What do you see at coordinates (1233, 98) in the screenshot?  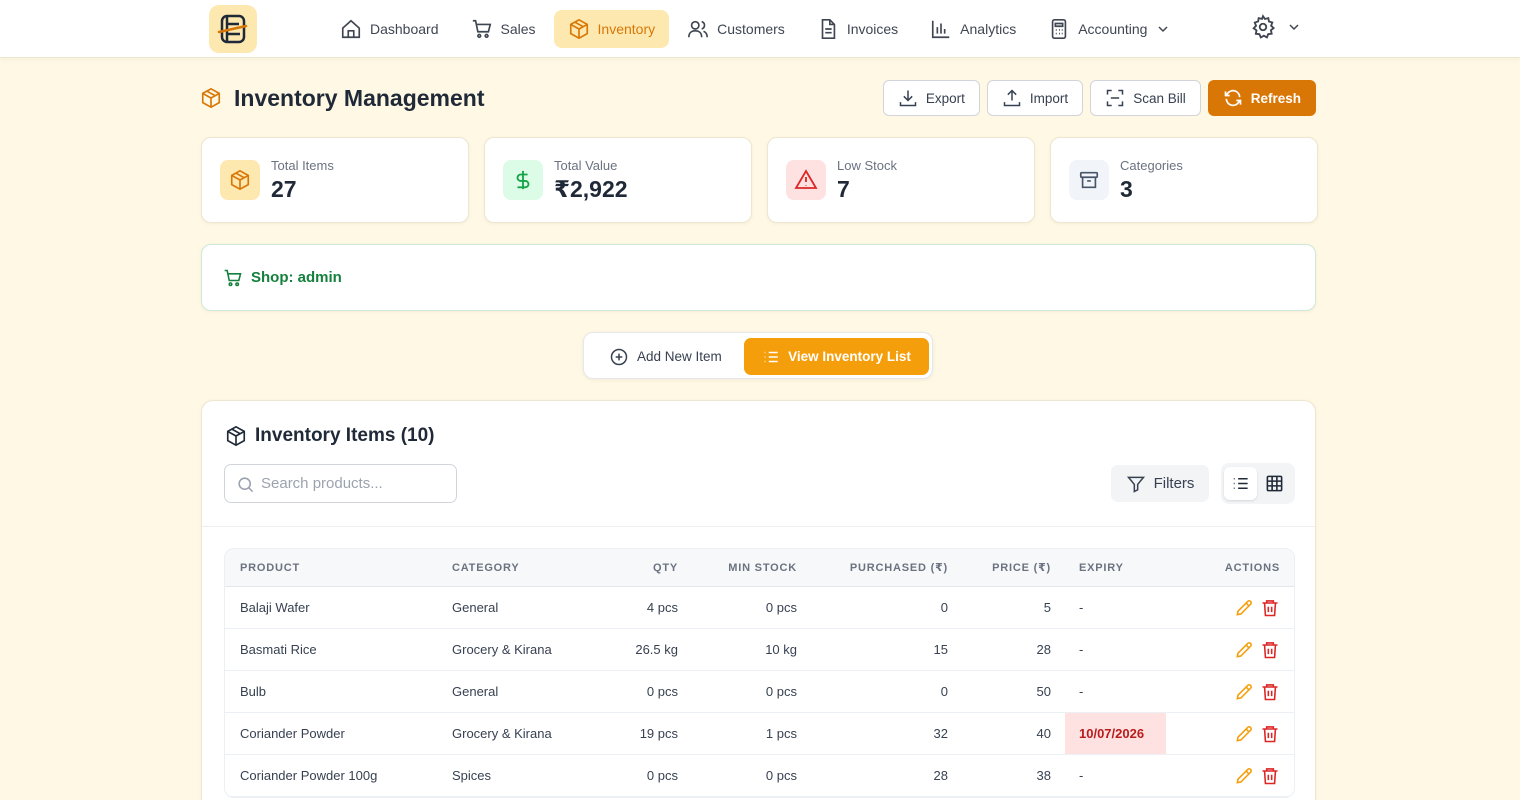 I see `refresh-icon` at bounding box center [1233, 98].